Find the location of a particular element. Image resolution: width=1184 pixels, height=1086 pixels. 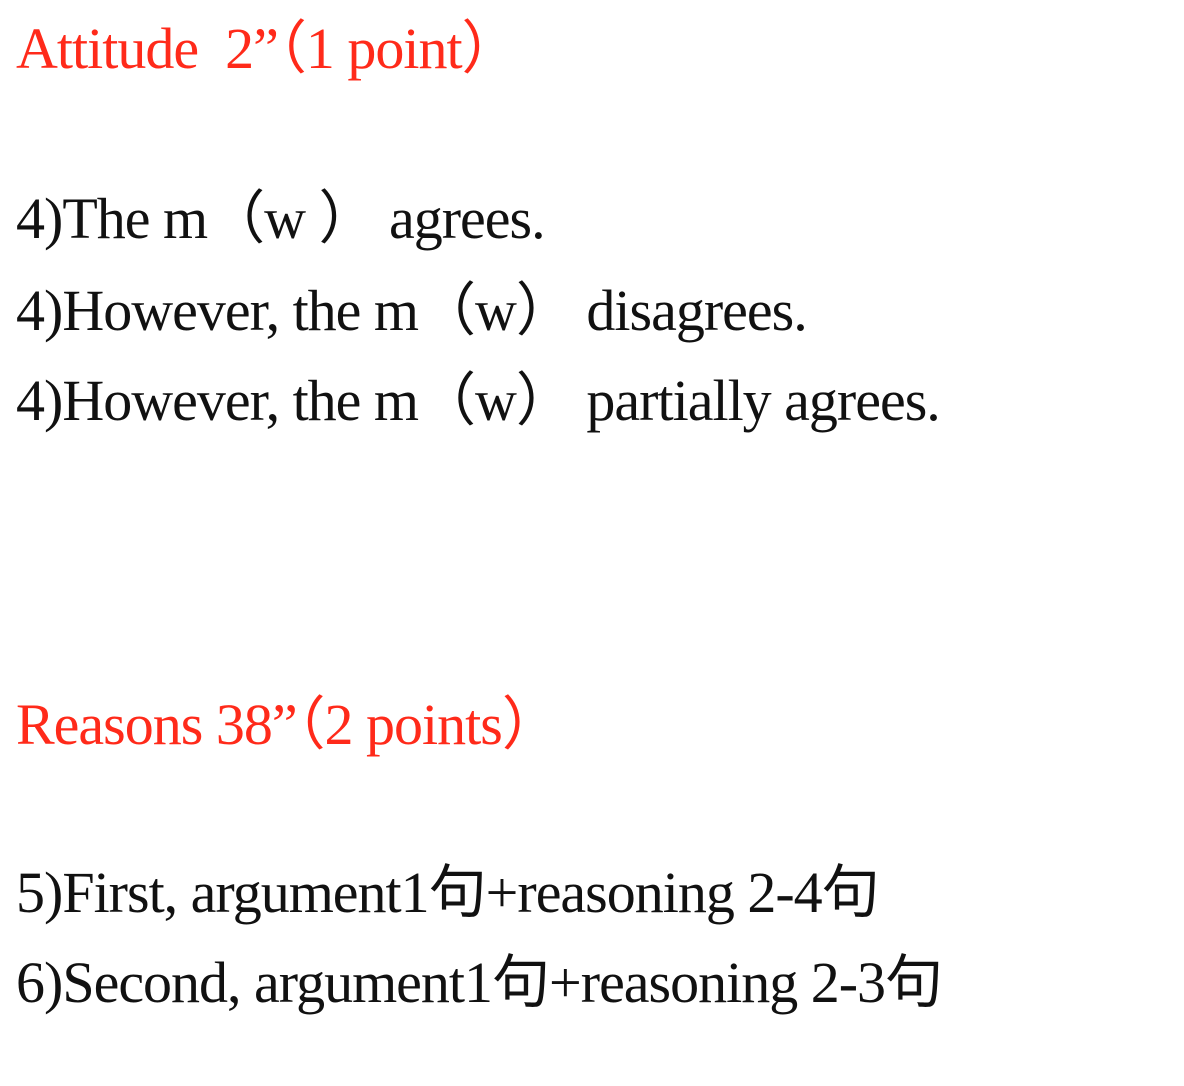

reasons-line-first: 5)First, argument1句+reasoning 2-4句 is located at coordinates (448, 892).